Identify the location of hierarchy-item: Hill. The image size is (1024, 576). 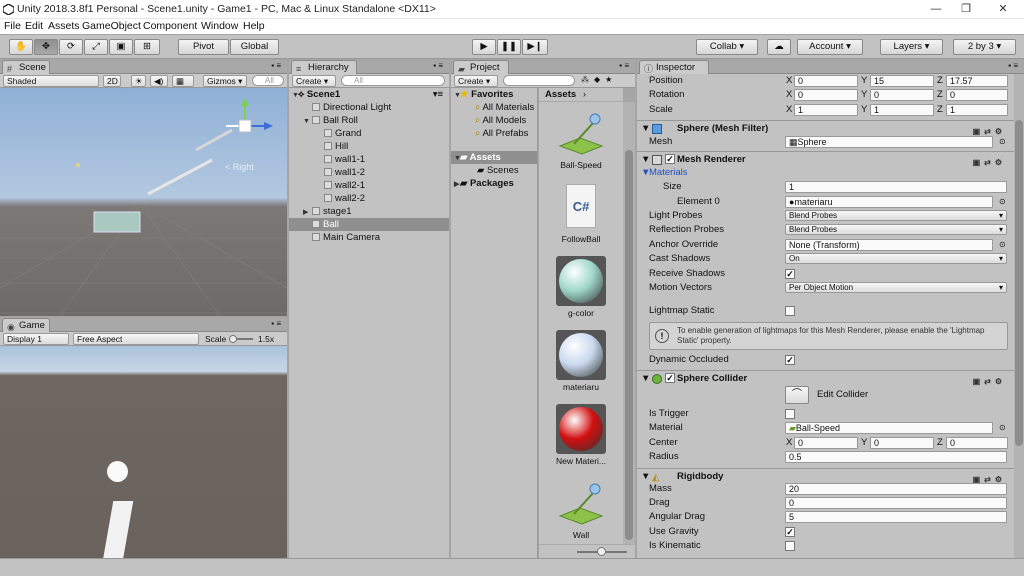
(369, 146).